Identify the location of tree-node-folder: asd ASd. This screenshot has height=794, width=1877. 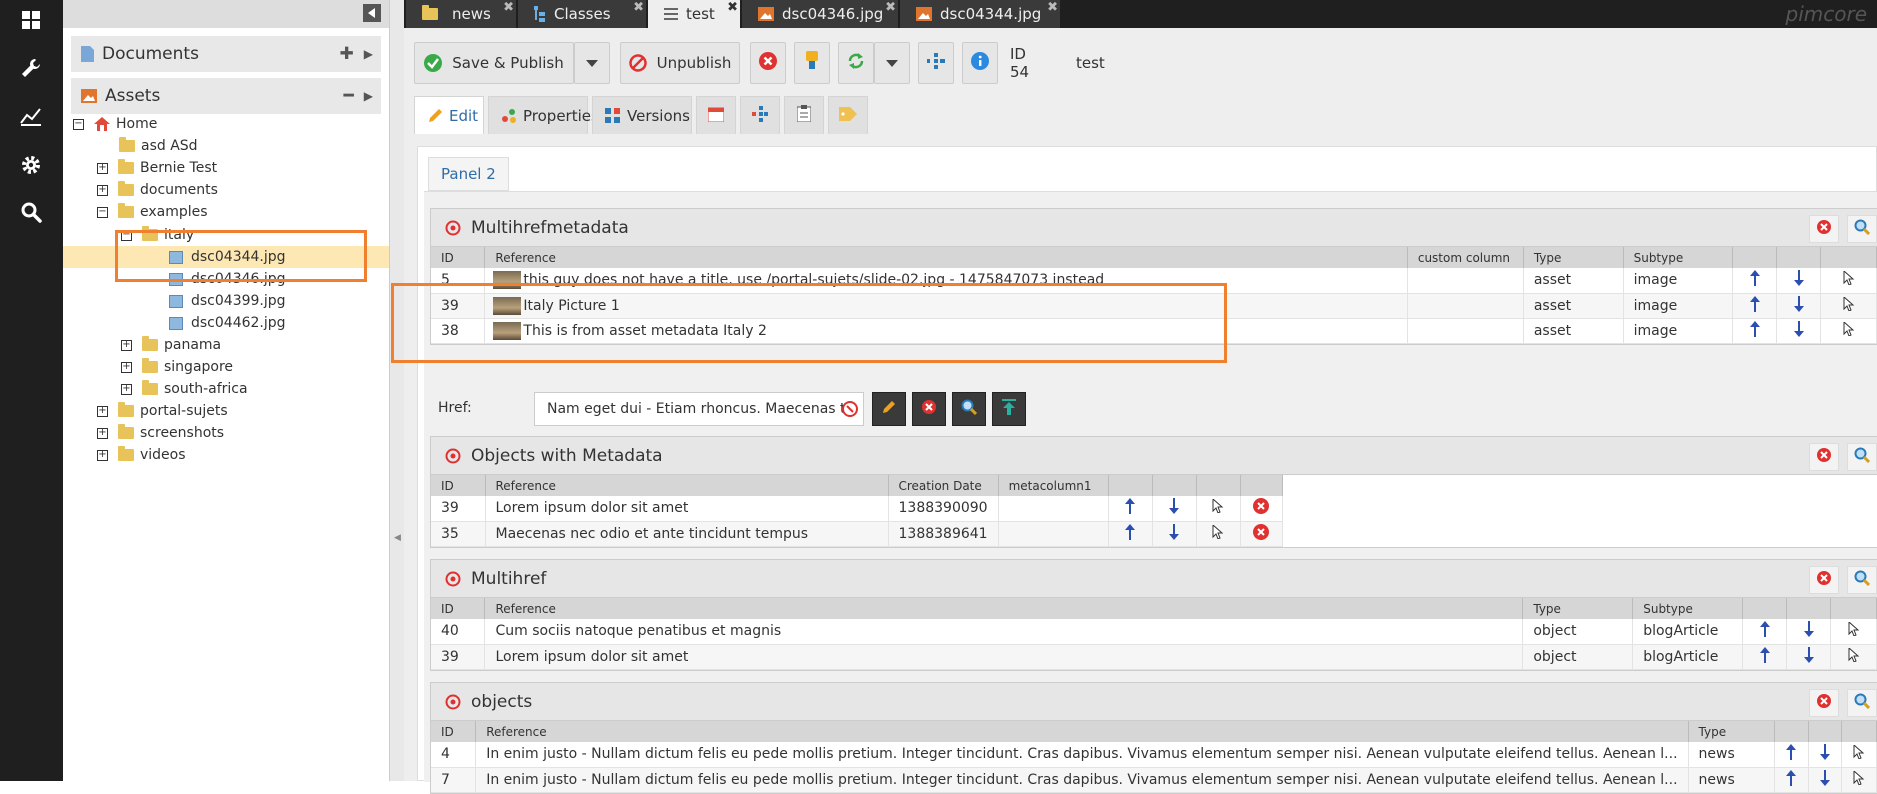
(158, 146).